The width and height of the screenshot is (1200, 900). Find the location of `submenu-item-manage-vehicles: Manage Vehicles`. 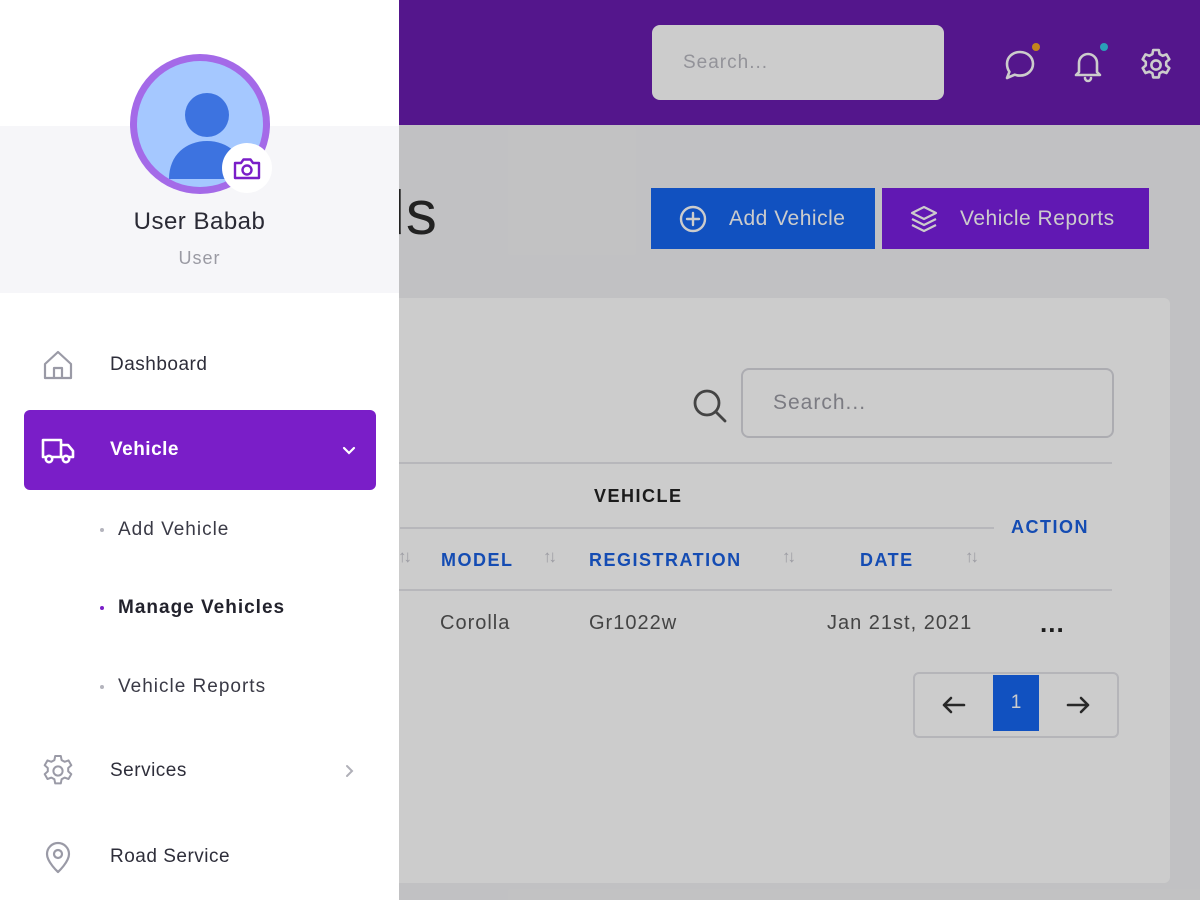

submenu-item-manage-vehicles: Manage Vehicles is located at coordinates (192, 608).